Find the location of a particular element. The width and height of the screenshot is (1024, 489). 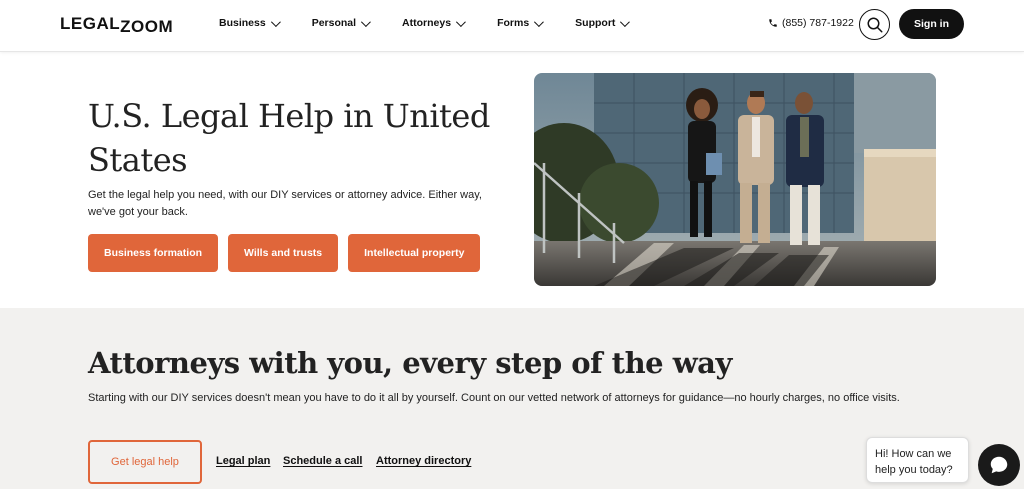

schedule-a-call-link: Schedule a call is located at coordinates (322, 461).